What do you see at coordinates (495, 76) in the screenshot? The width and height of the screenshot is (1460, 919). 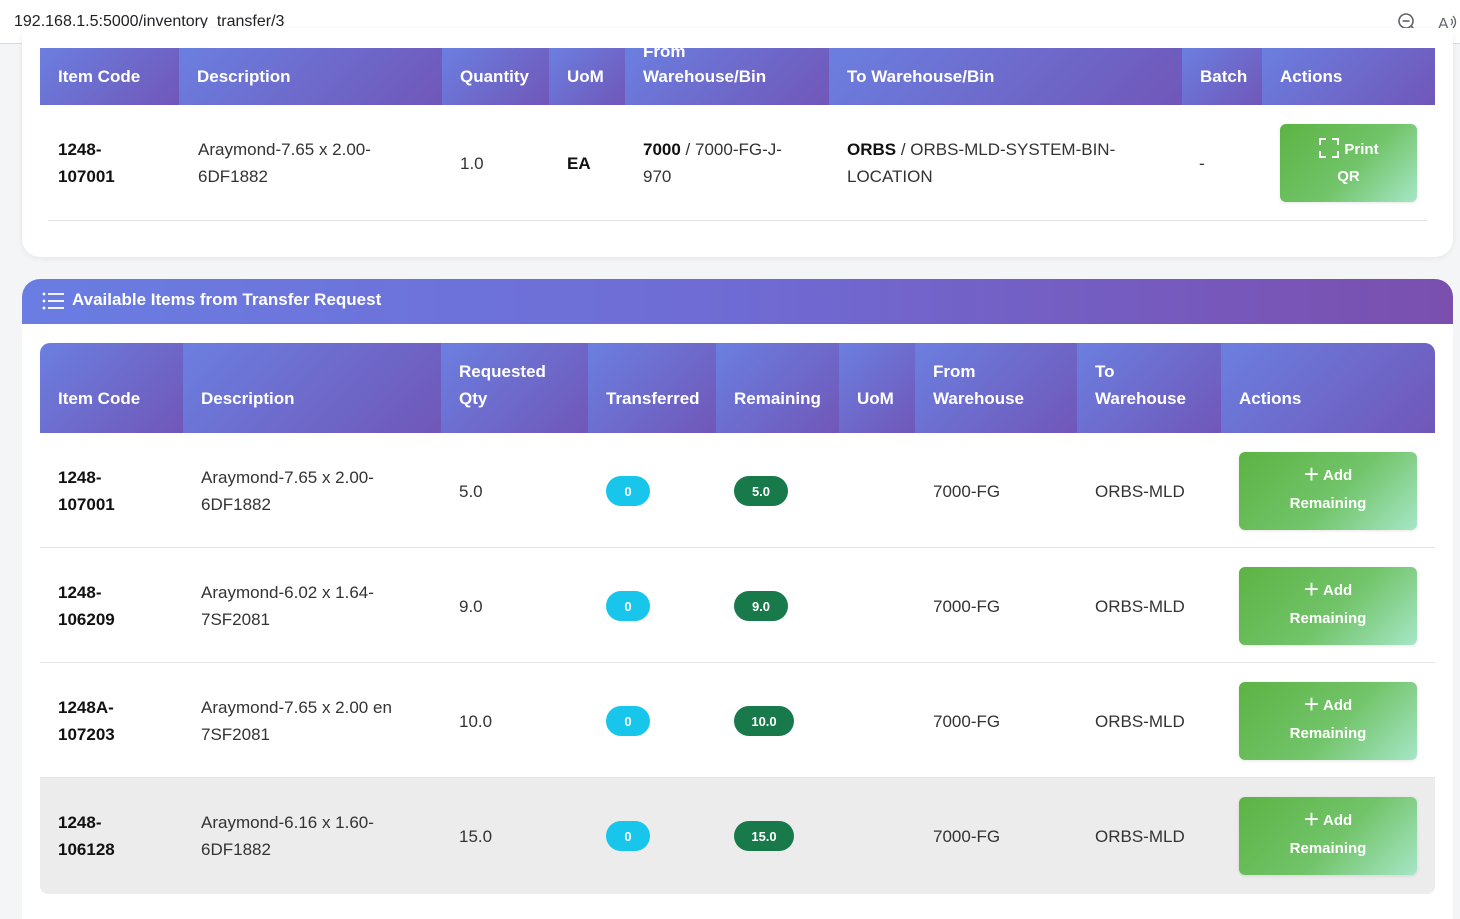 I see `col-quantity: Quantity` at bounding box center [495, 76].